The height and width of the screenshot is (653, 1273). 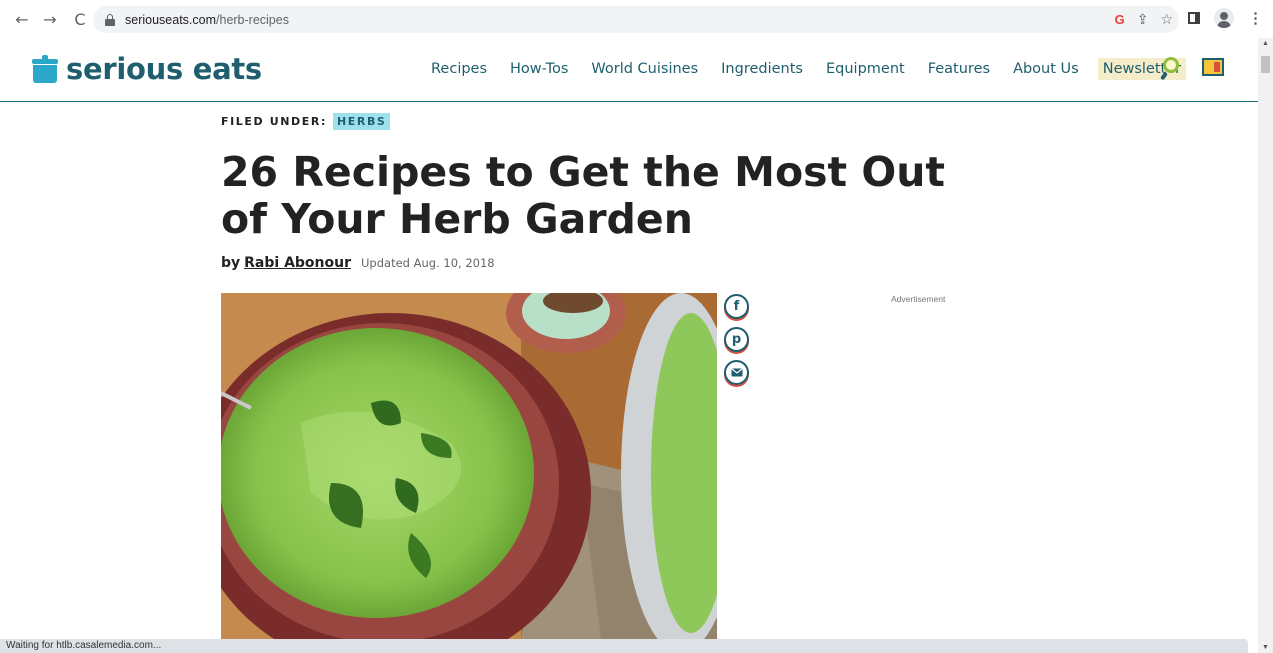 I want to click on address-bar: seriouseats.com/herb-recipes G ⇪ ☆, so click(x=636, y=19).